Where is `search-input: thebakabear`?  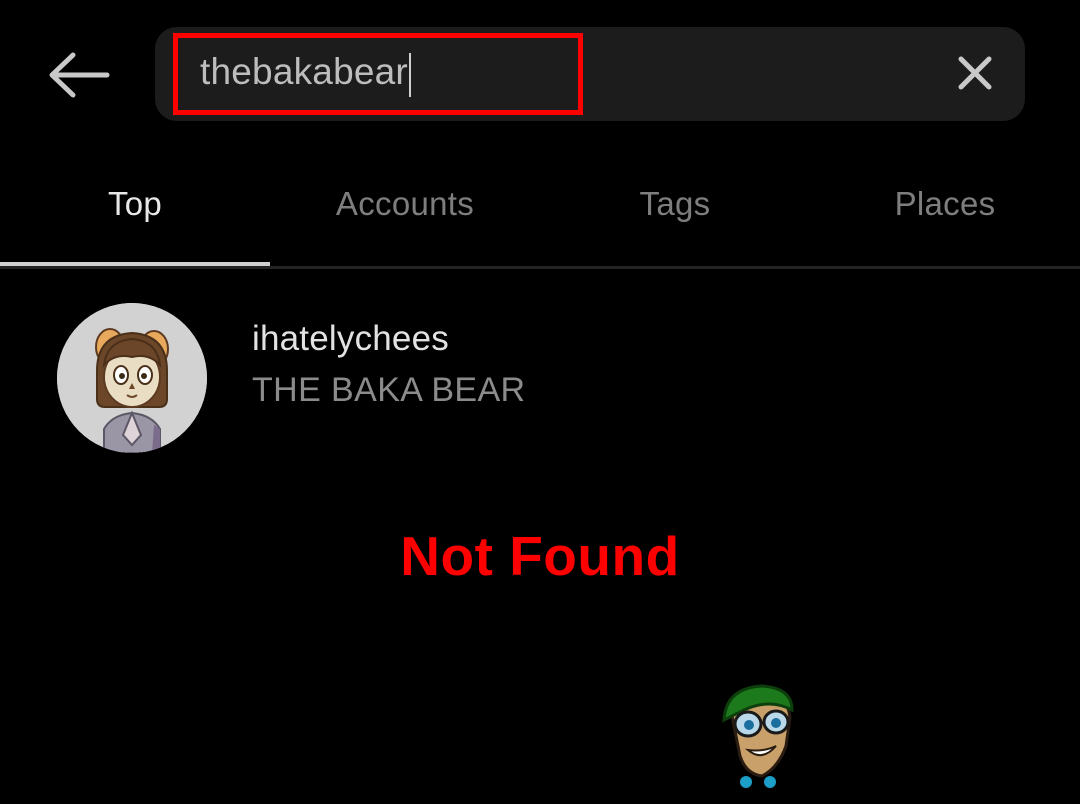 search-input: thebakabear is located at coordinates (294, 74).